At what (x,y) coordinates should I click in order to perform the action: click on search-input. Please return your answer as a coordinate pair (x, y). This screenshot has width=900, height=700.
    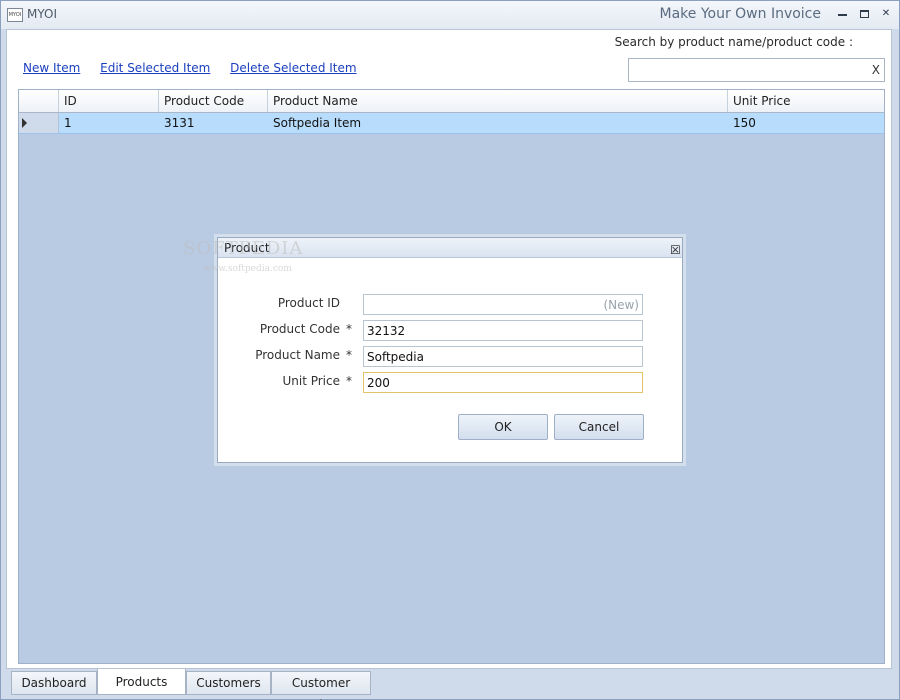
    Looking at the image, I should click on (744, 70).